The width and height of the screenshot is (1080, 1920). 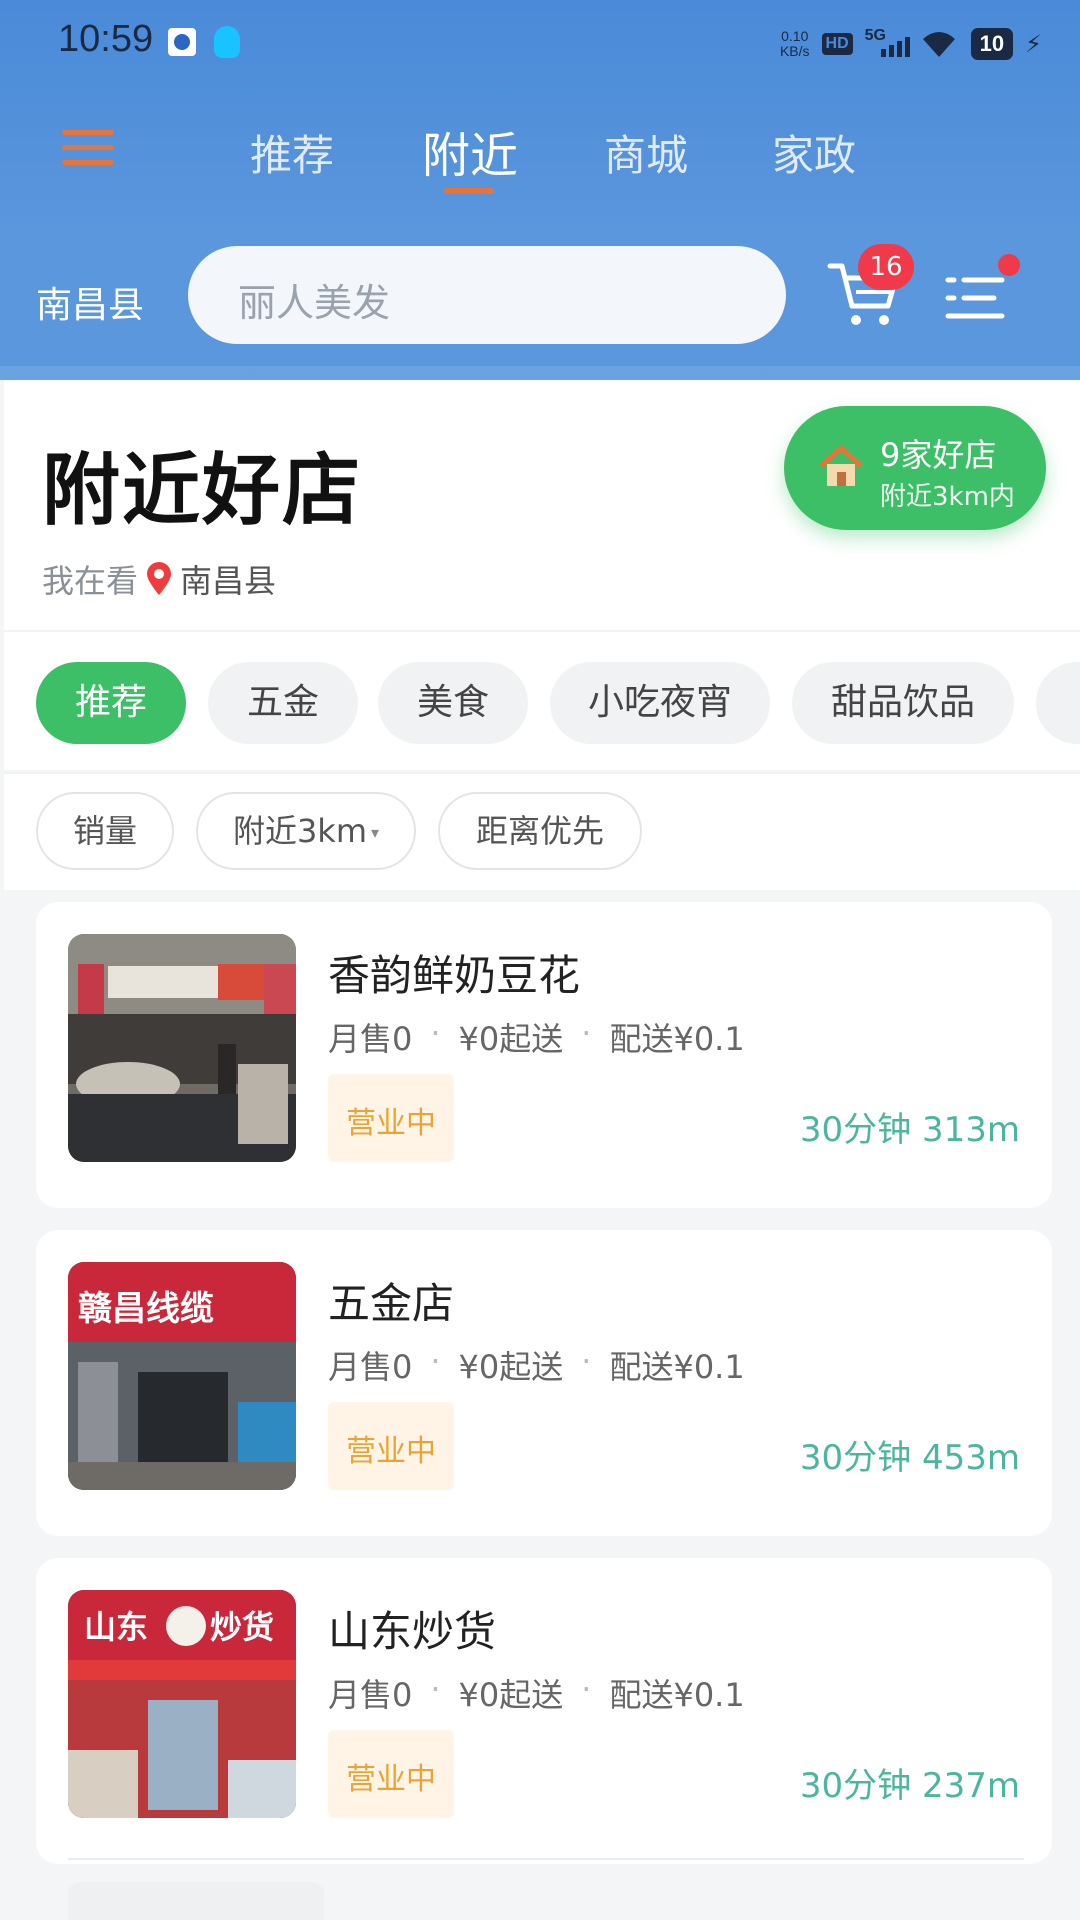 What do you see at coordinates (202, 491) in the screenshot?
I see `page-title: 附近好店` at bounding box center [202, 491].